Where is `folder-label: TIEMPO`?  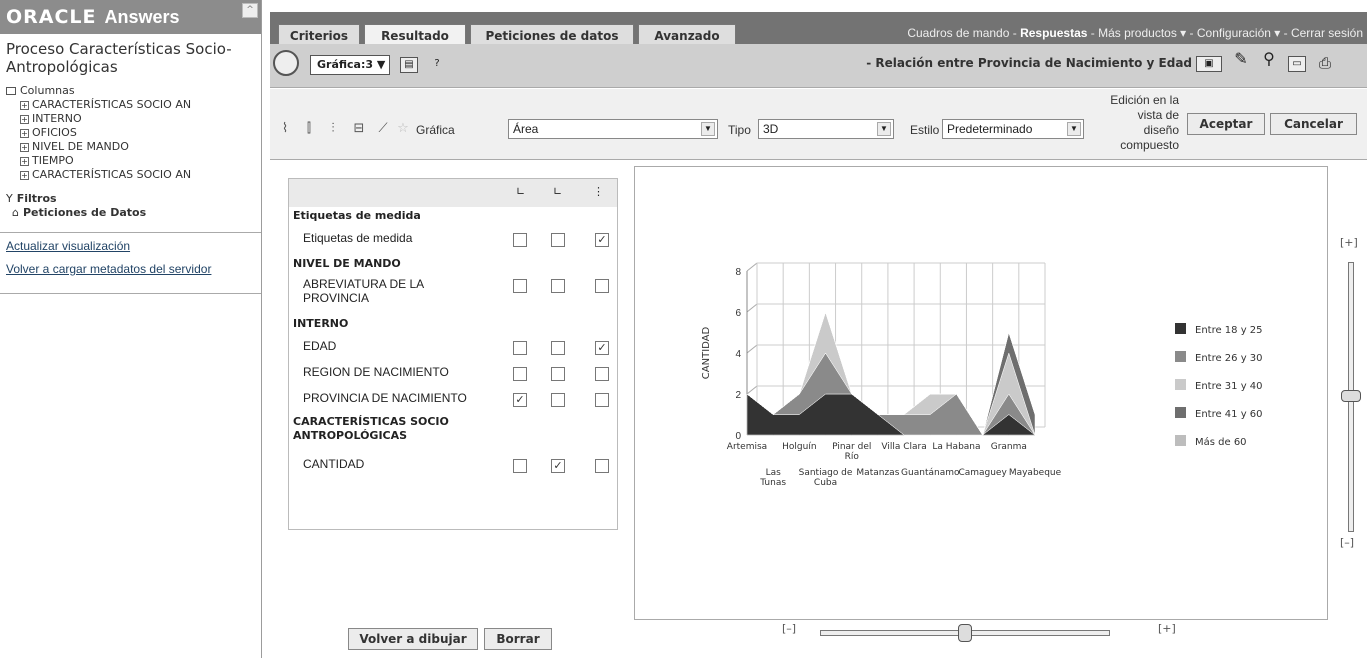
folder-label: TIEMPO is located at coordinates (53, 160).